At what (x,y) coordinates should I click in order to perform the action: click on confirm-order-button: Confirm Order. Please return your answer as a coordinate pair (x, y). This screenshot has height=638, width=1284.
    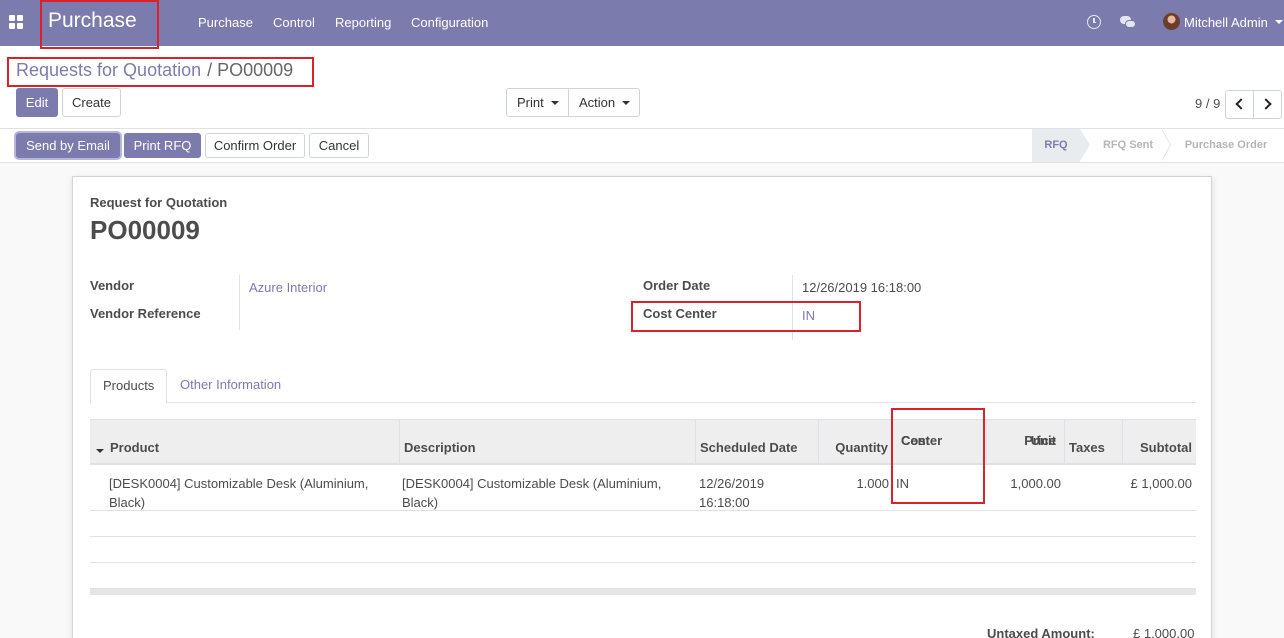
    Looking at the image, I should click on (255, 145).